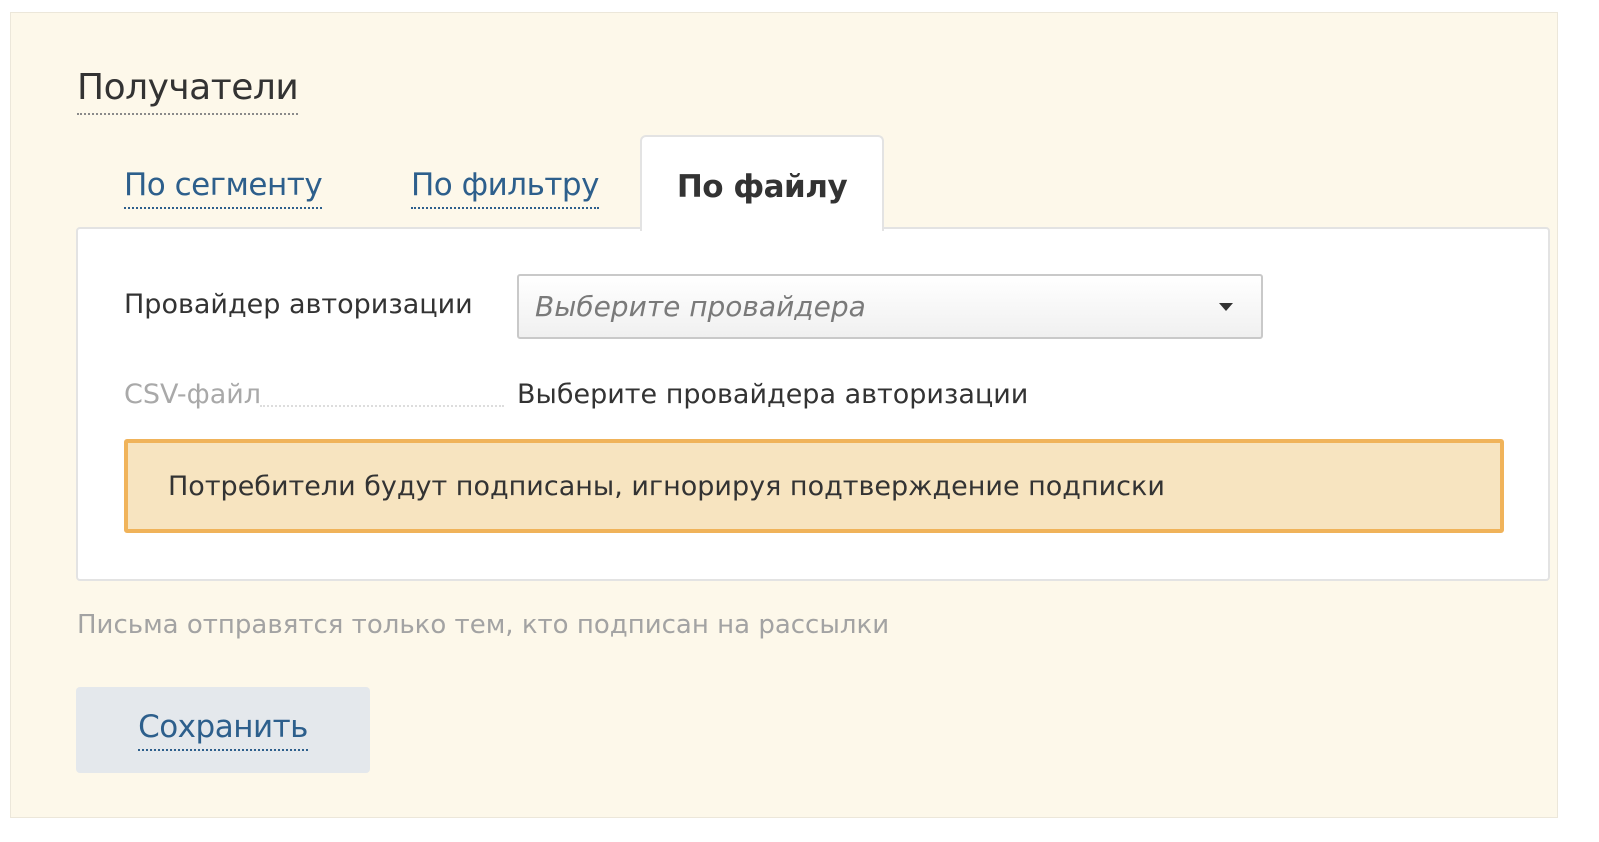  What do you see at coordinates (193, 394) in the screenshot?
I see `csv-file-label: CSV-файл` at bounding box center [193, 394].